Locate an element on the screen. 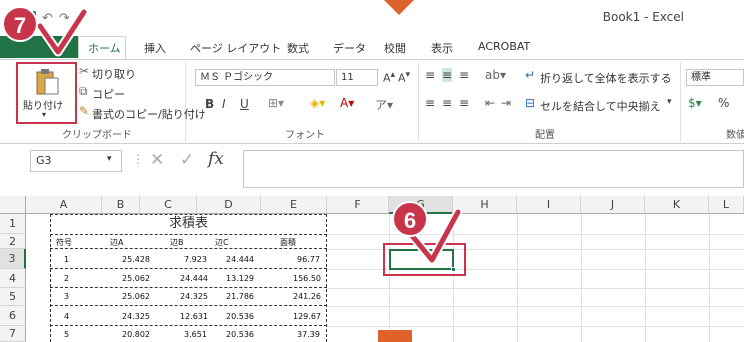  align-bottom-icon: ≡ is located at coordinates (464, 75).